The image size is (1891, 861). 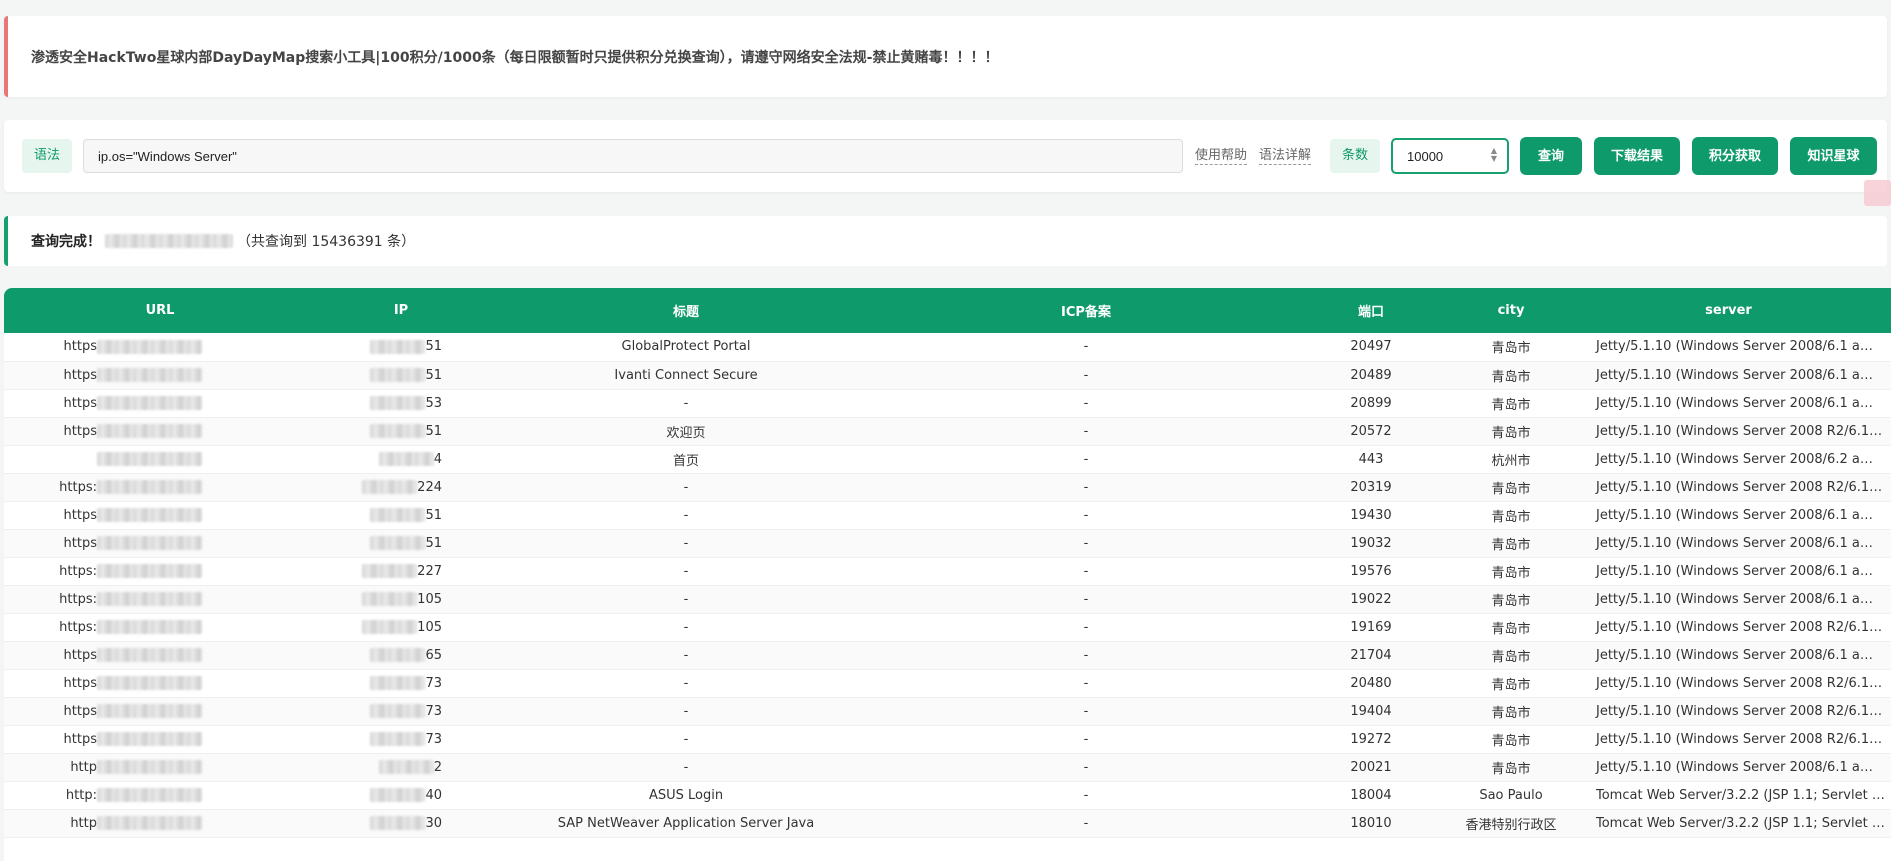 What do you see at coordinates (1285, 156) in the screenshot?
I see `syntax-link: 语法详解` at bounding box center [1285, 156].